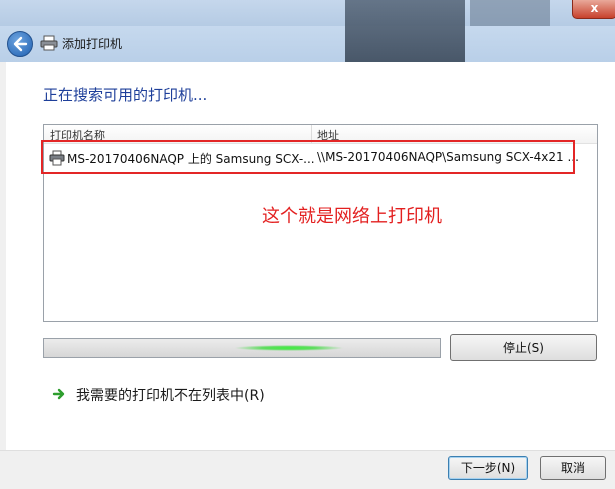 The image size is (615, 489). Describe the element at coordinates (593, 9) in the screenshot. I see `close-button: x` at that location.